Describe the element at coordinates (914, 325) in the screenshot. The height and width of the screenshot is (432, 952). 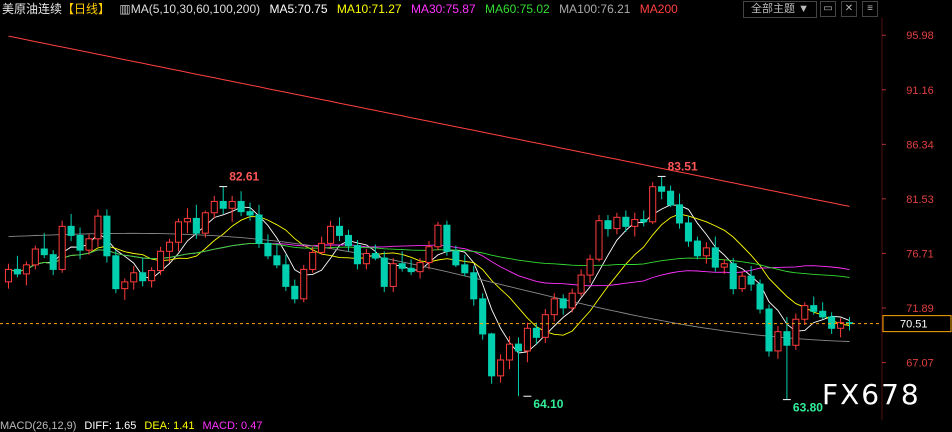
I see `current-price-label: 70.51` at that location.